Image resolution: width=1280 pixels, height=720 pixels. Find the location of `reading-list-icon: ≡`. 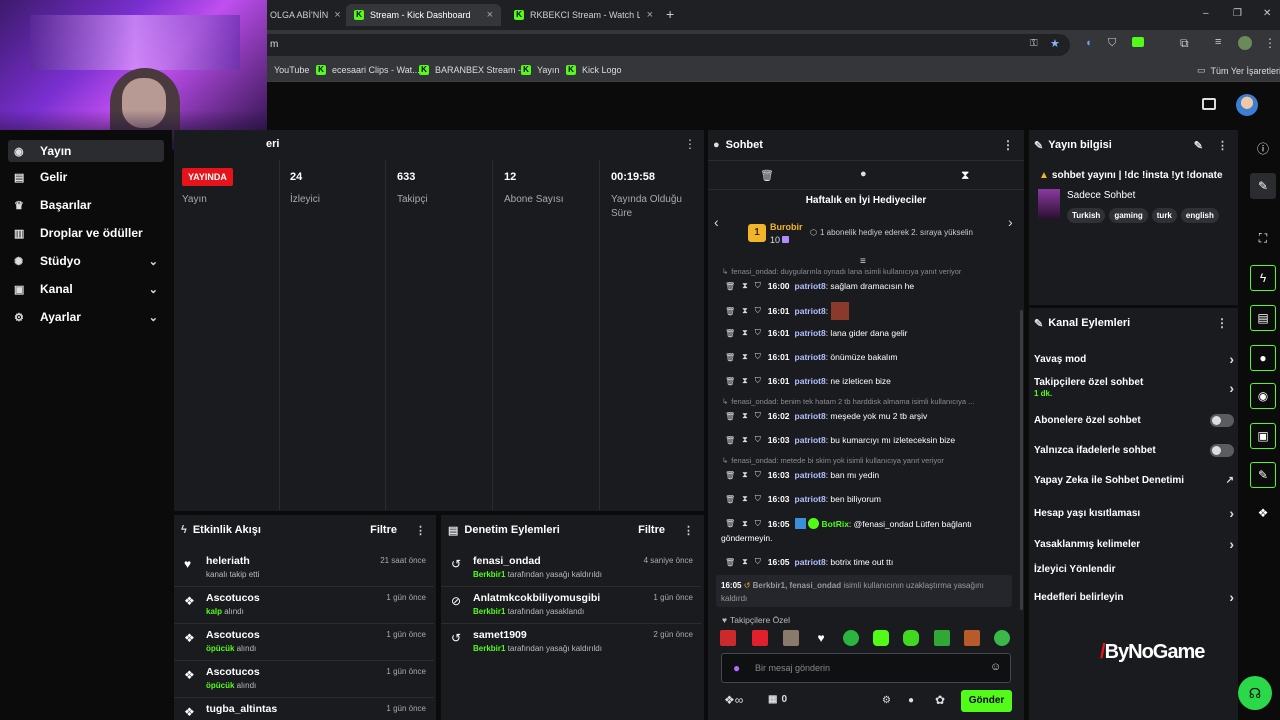

reading-list-icon: ≡ is located at coordinates (1218, 42).